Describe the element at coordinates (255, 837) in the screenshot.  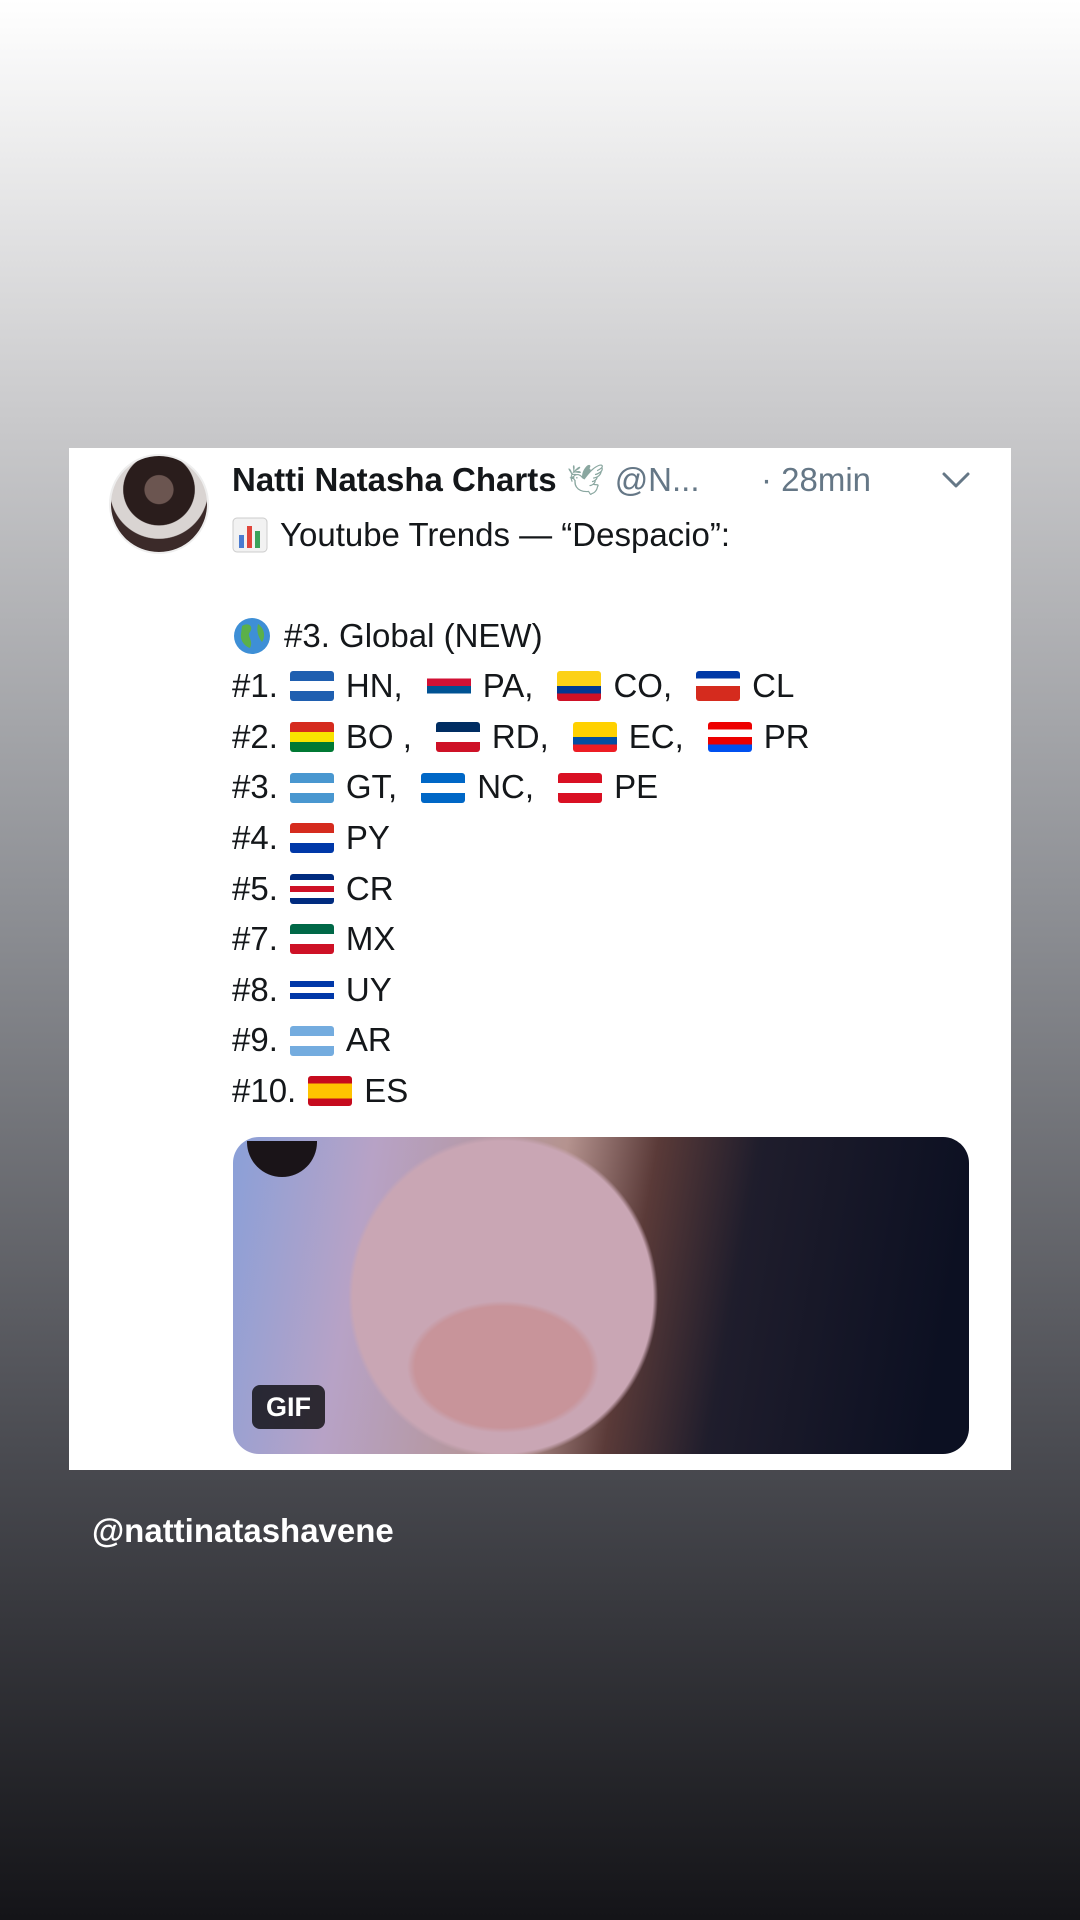
I see `rank-label: #4.` at that location.